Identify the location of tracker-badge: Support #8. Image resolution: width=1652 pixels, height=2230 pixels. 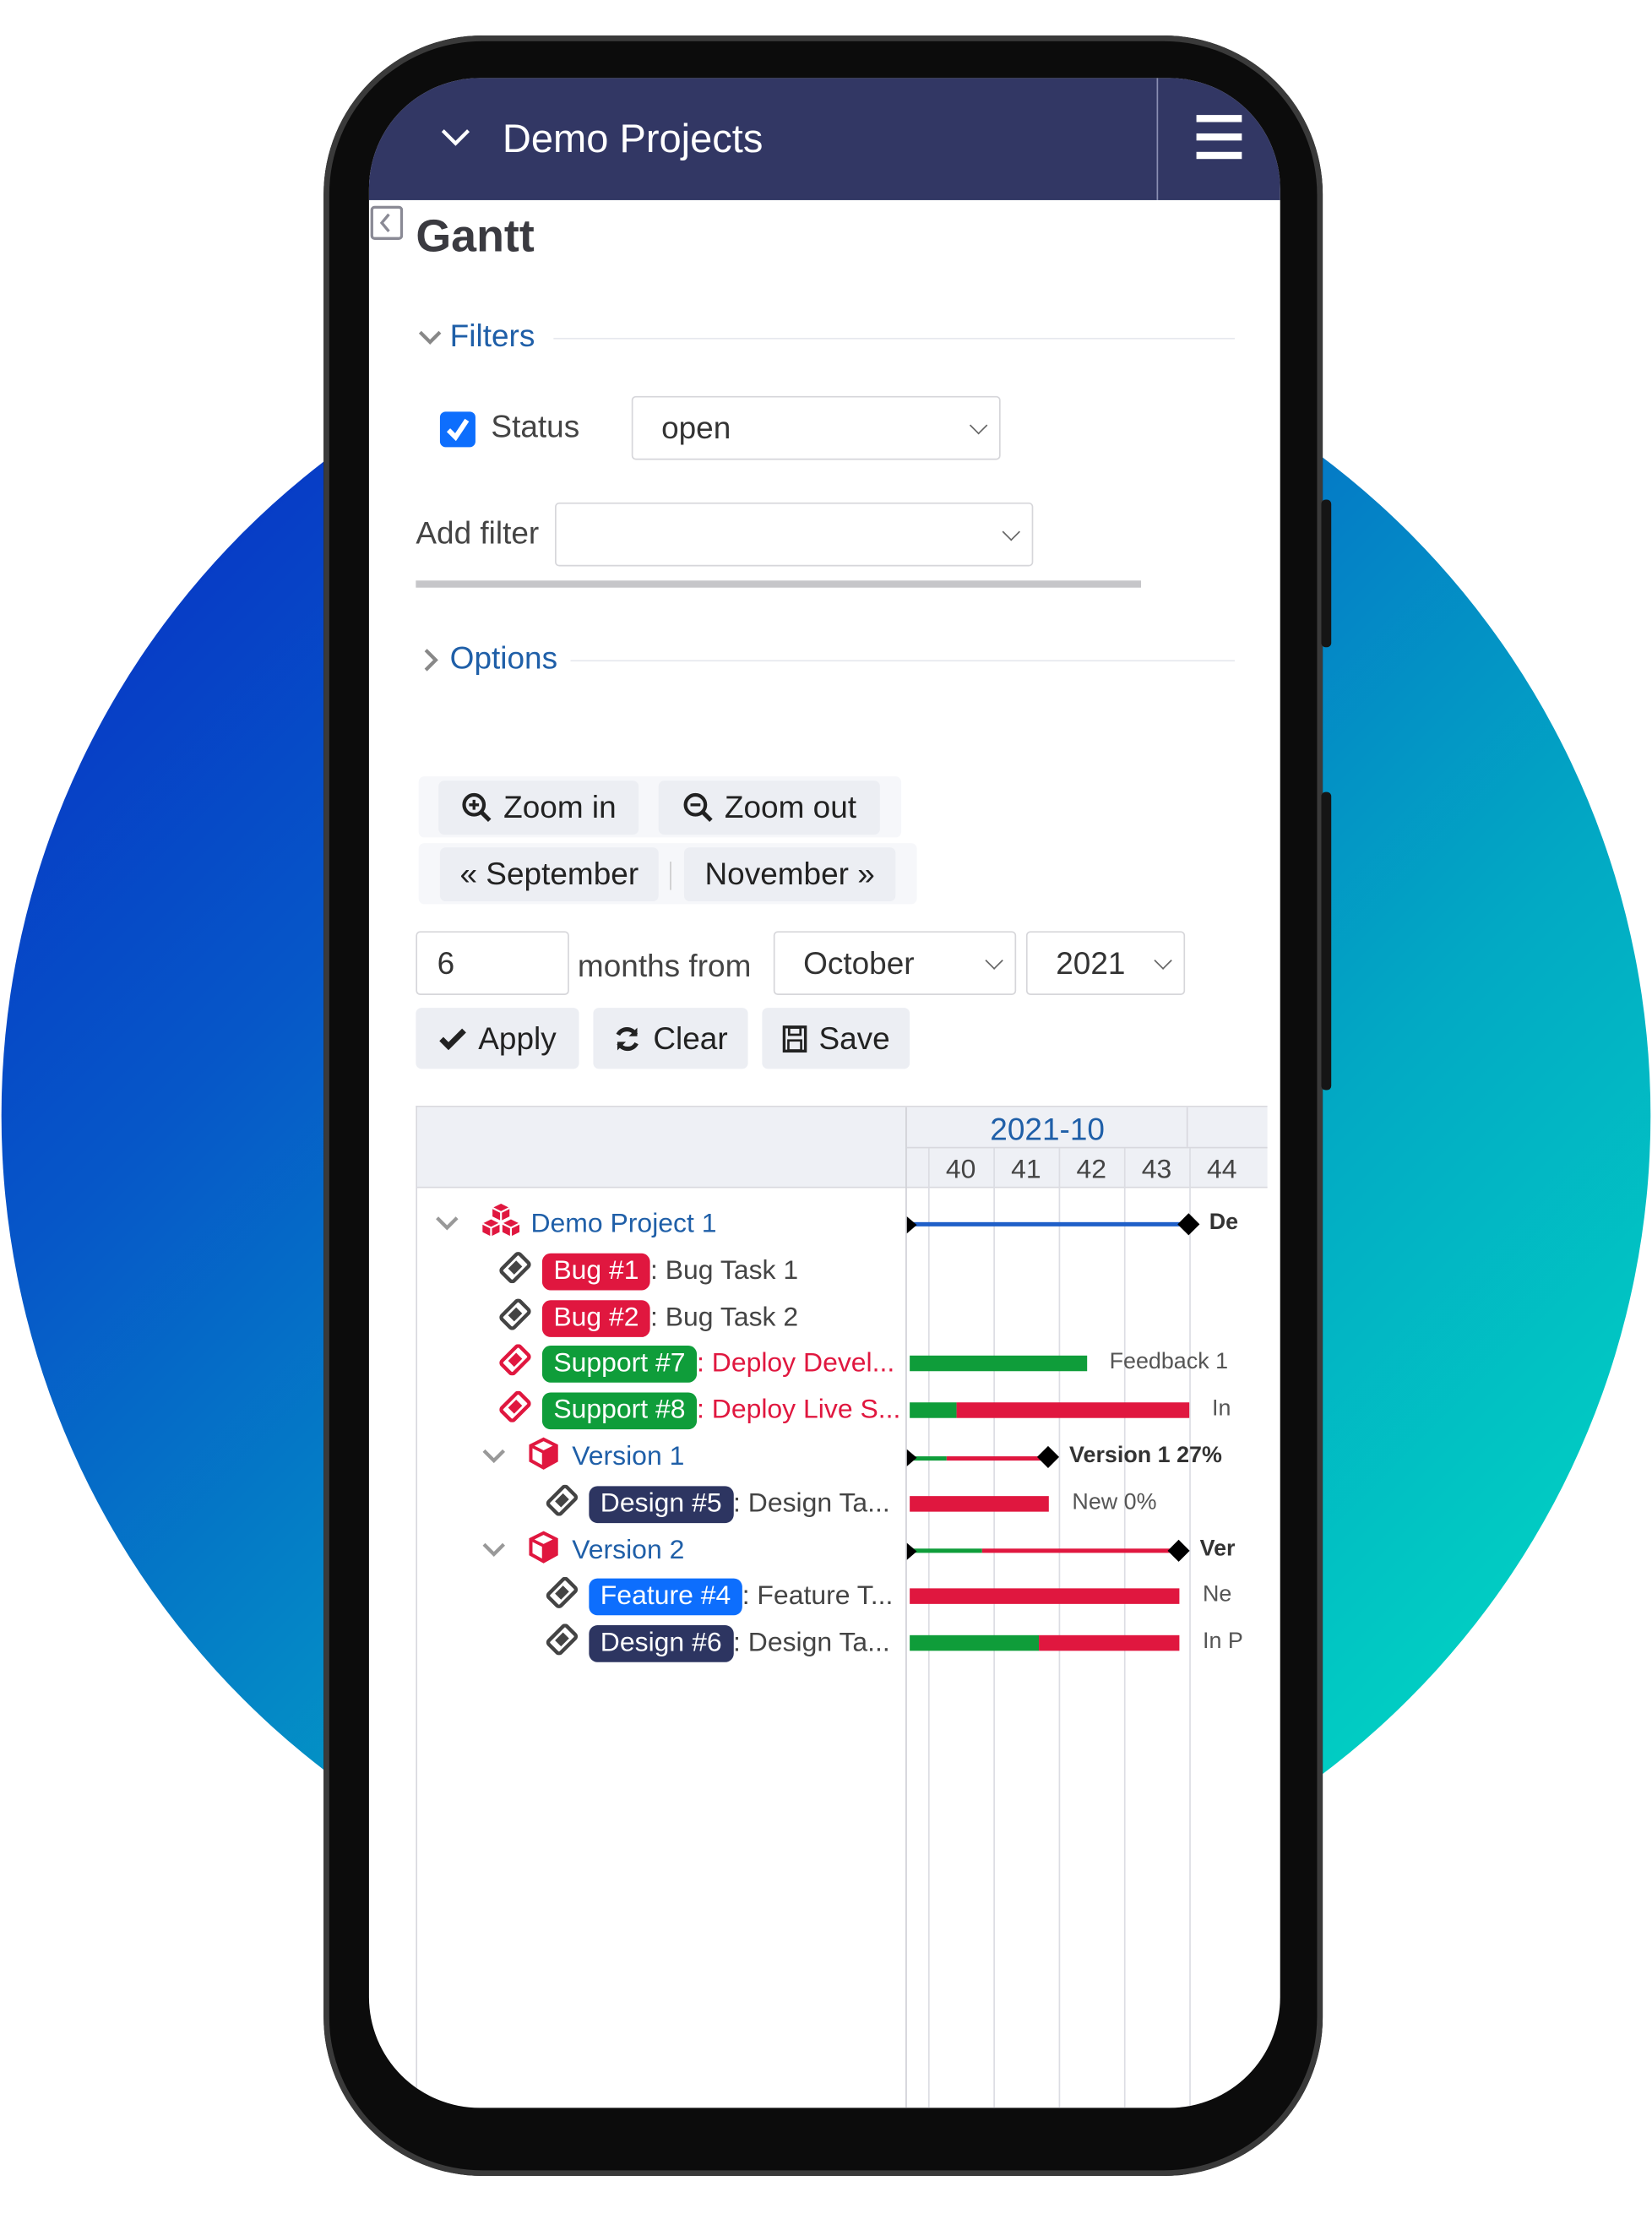
(619, 1411).